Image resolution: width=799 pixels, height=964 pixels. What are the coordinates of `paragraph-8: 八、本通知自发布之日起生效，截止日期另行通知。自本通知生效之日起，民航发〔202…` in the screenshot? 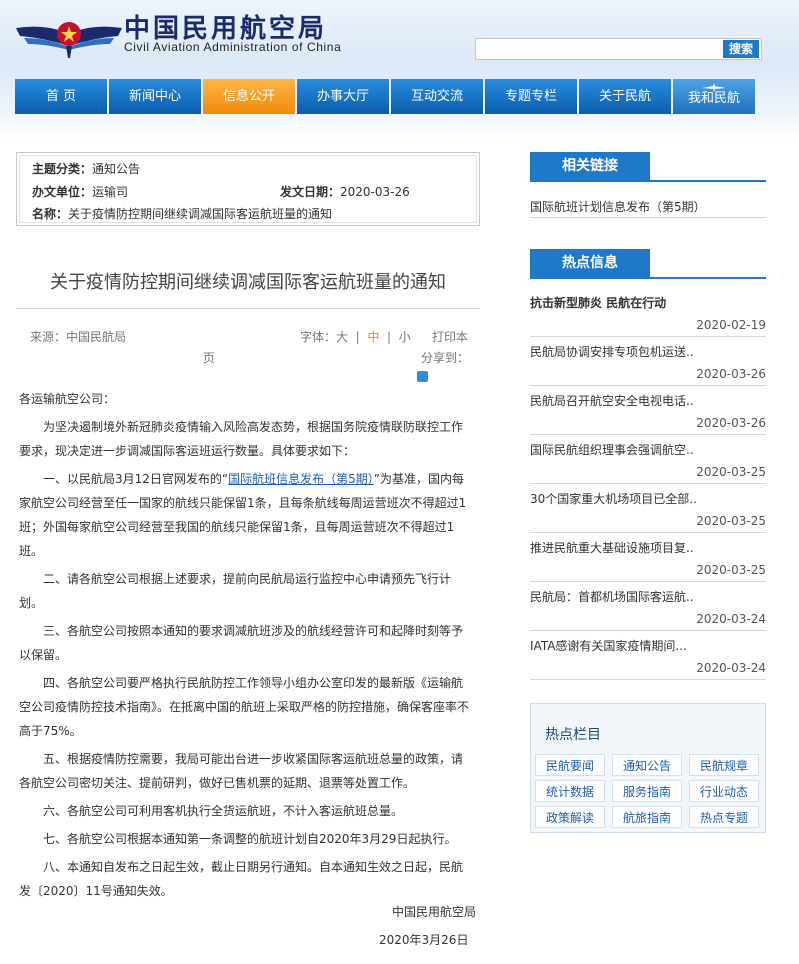 It's located at (241, 879).